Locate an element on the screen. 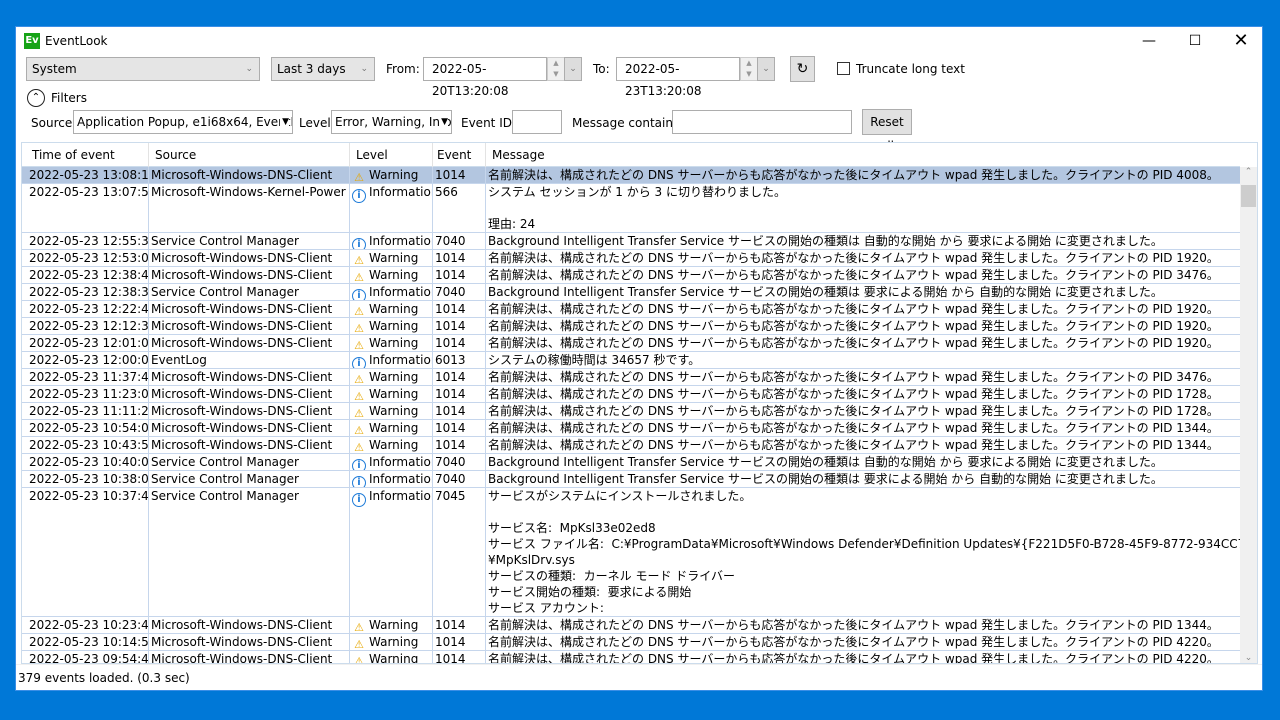  minimize-button: — is located at coordinates (1149, 42).